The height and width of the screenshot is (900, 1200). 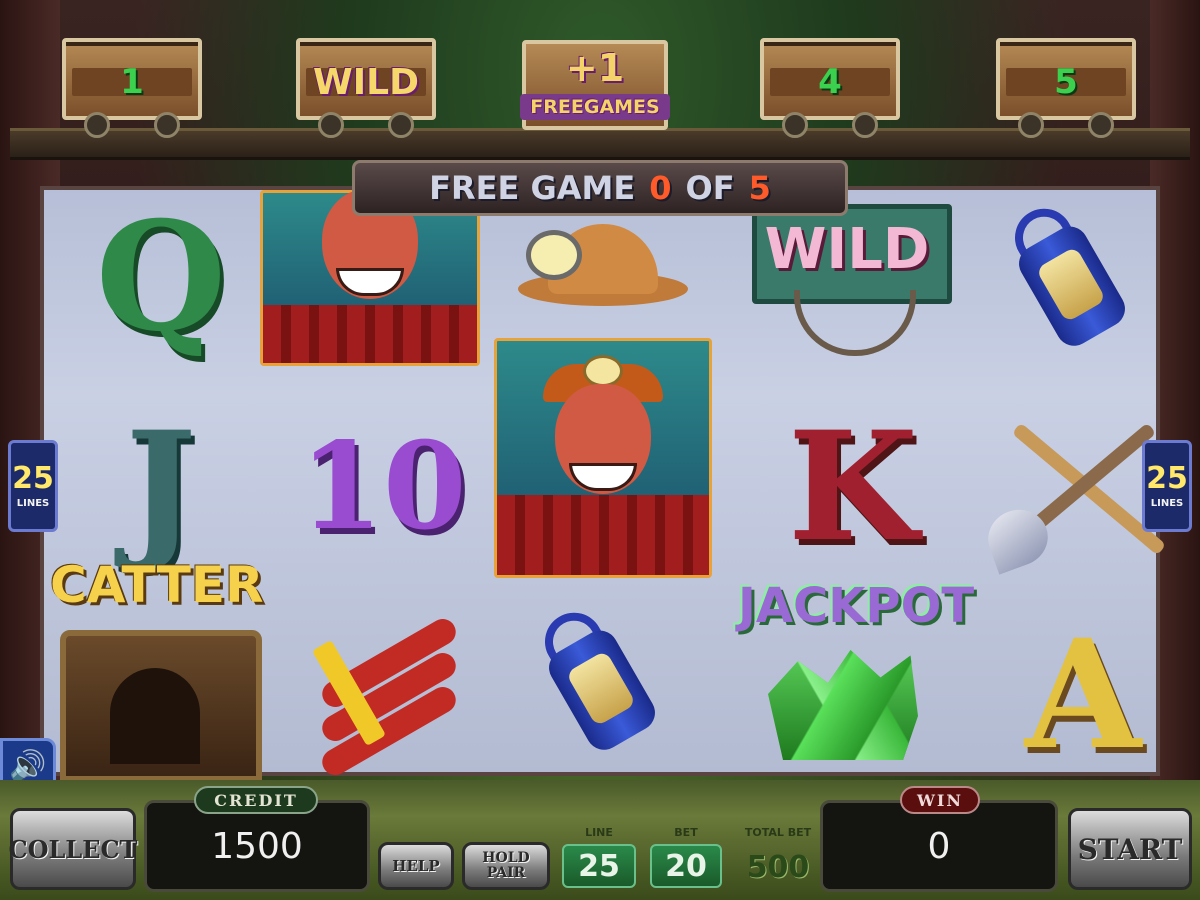 What do you see at coordinates (1083, 695) in the screenshot?
I see `symbol-a: A` at bounding box center [1083, 695].